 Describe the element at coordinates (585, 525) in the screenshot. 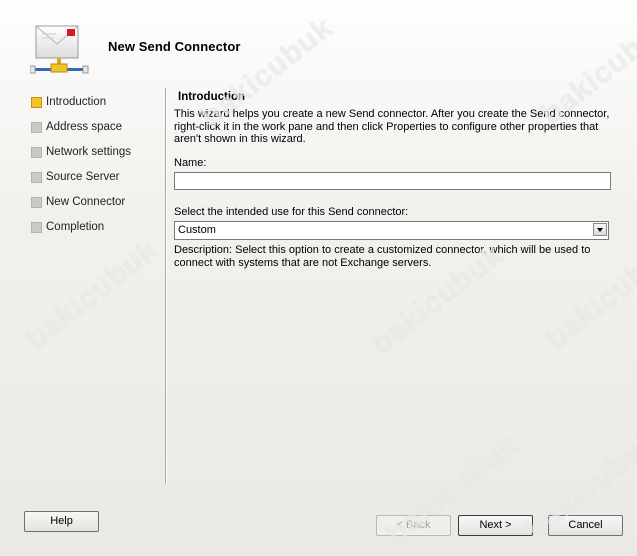

I see `cancel-button: Cancel` at that location.